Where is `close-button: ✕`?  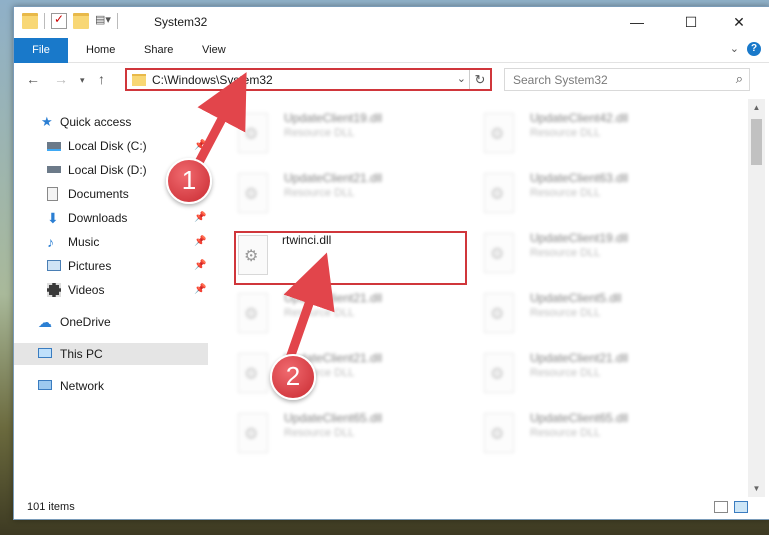
close-button: ✕ is located at coordinates (739, 22).